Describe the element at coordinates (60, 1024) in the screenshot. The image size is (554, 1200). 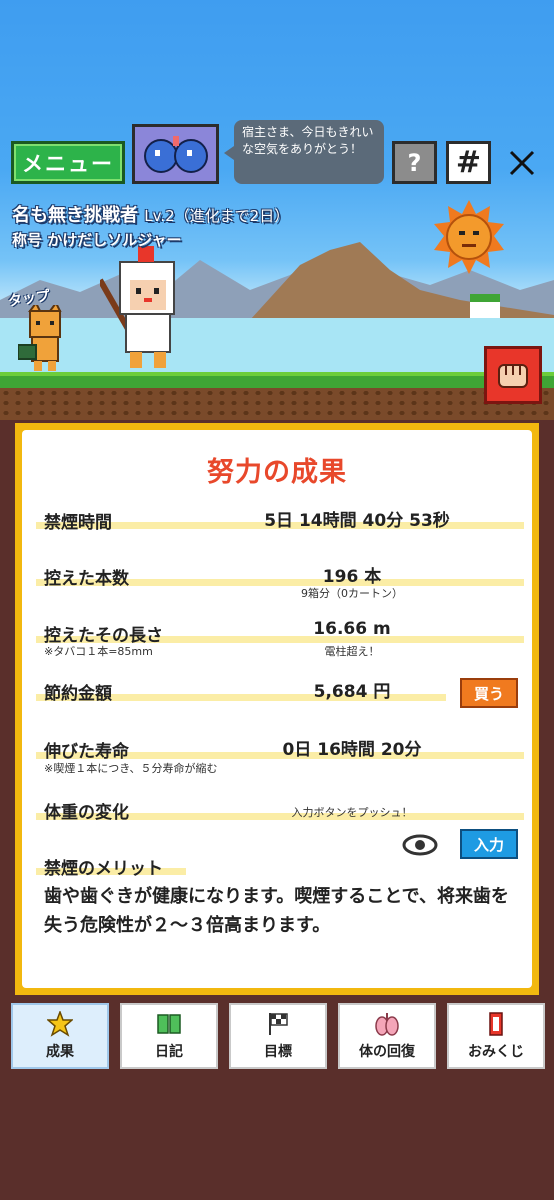
I see `star-icon` at that location.